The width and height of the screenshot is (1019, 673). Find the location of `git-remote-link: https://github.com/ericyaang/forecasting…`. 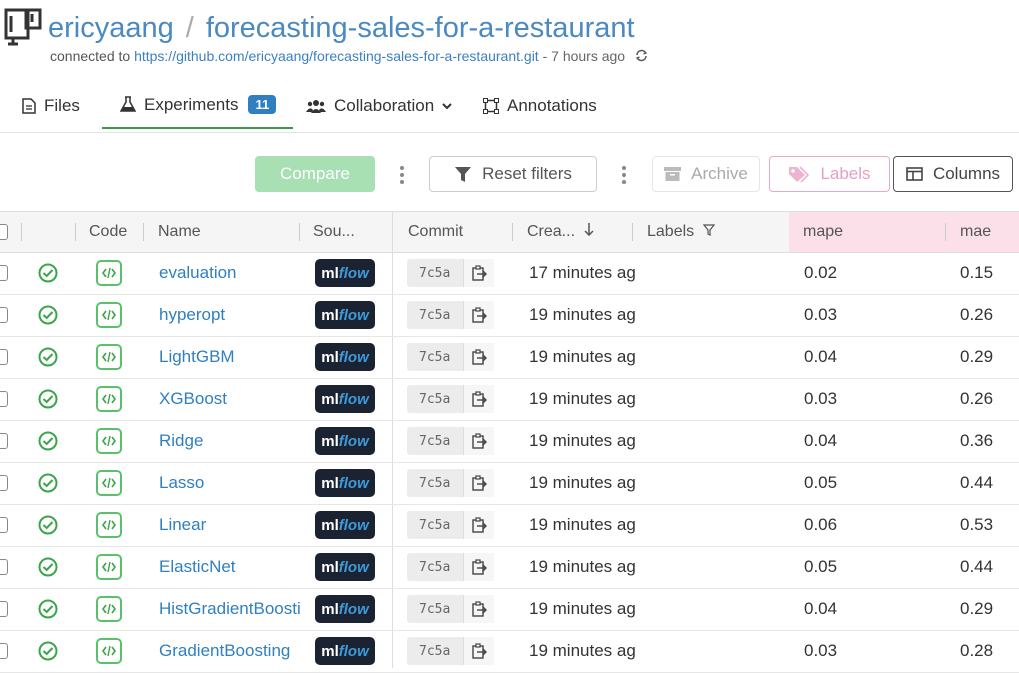

git-remote-link: https://github.com/ericyaang/forecasting… is located at coordinates (336, 56).